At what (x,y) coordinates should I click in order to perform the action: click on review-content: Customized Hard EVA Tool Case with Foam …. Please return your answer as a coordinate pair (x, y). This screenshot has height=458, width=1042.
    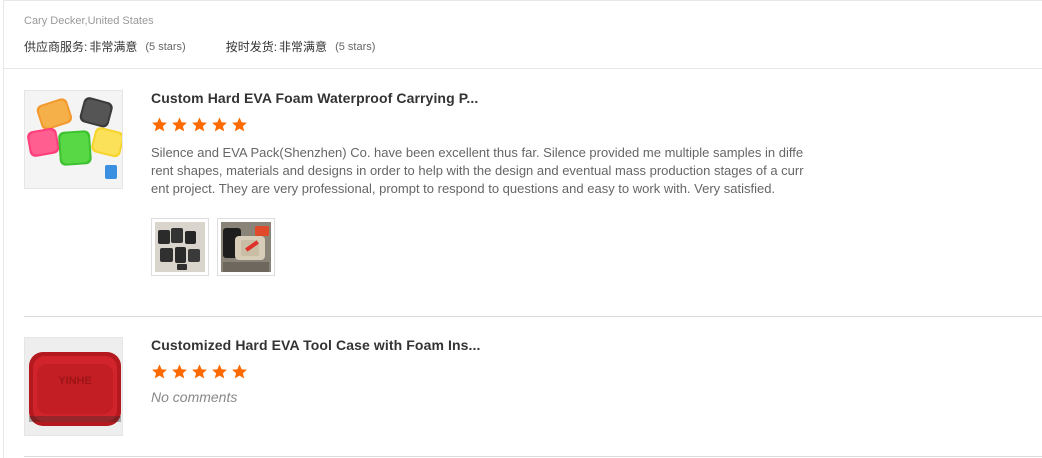
    Looking at the image, I should click on (481, 371).